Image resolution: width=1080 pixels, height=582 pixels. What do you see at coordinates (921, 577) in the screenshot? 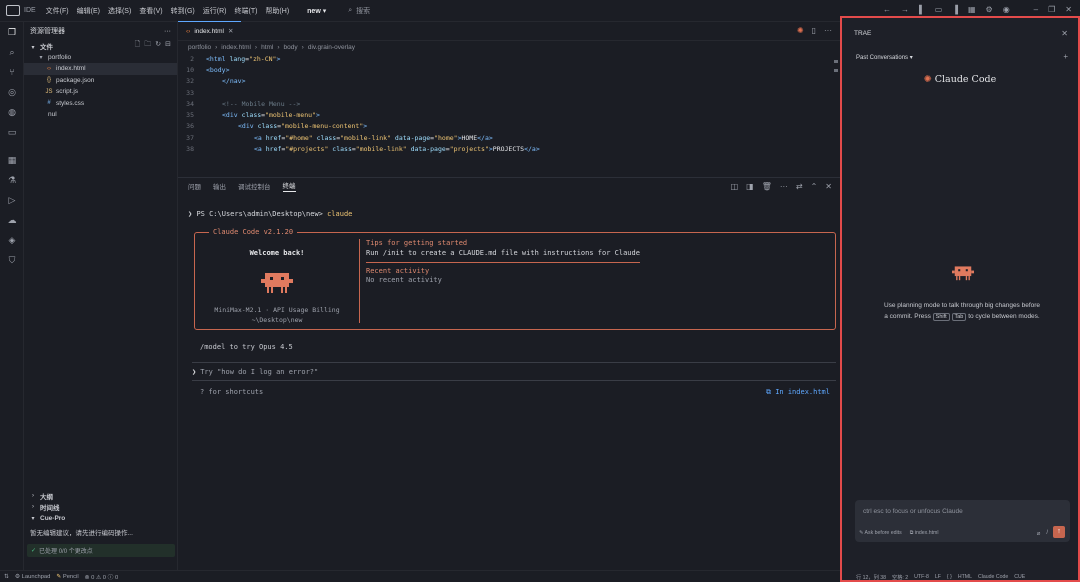
I see `encoding: UTF-8` at bounding box center [921, 577].